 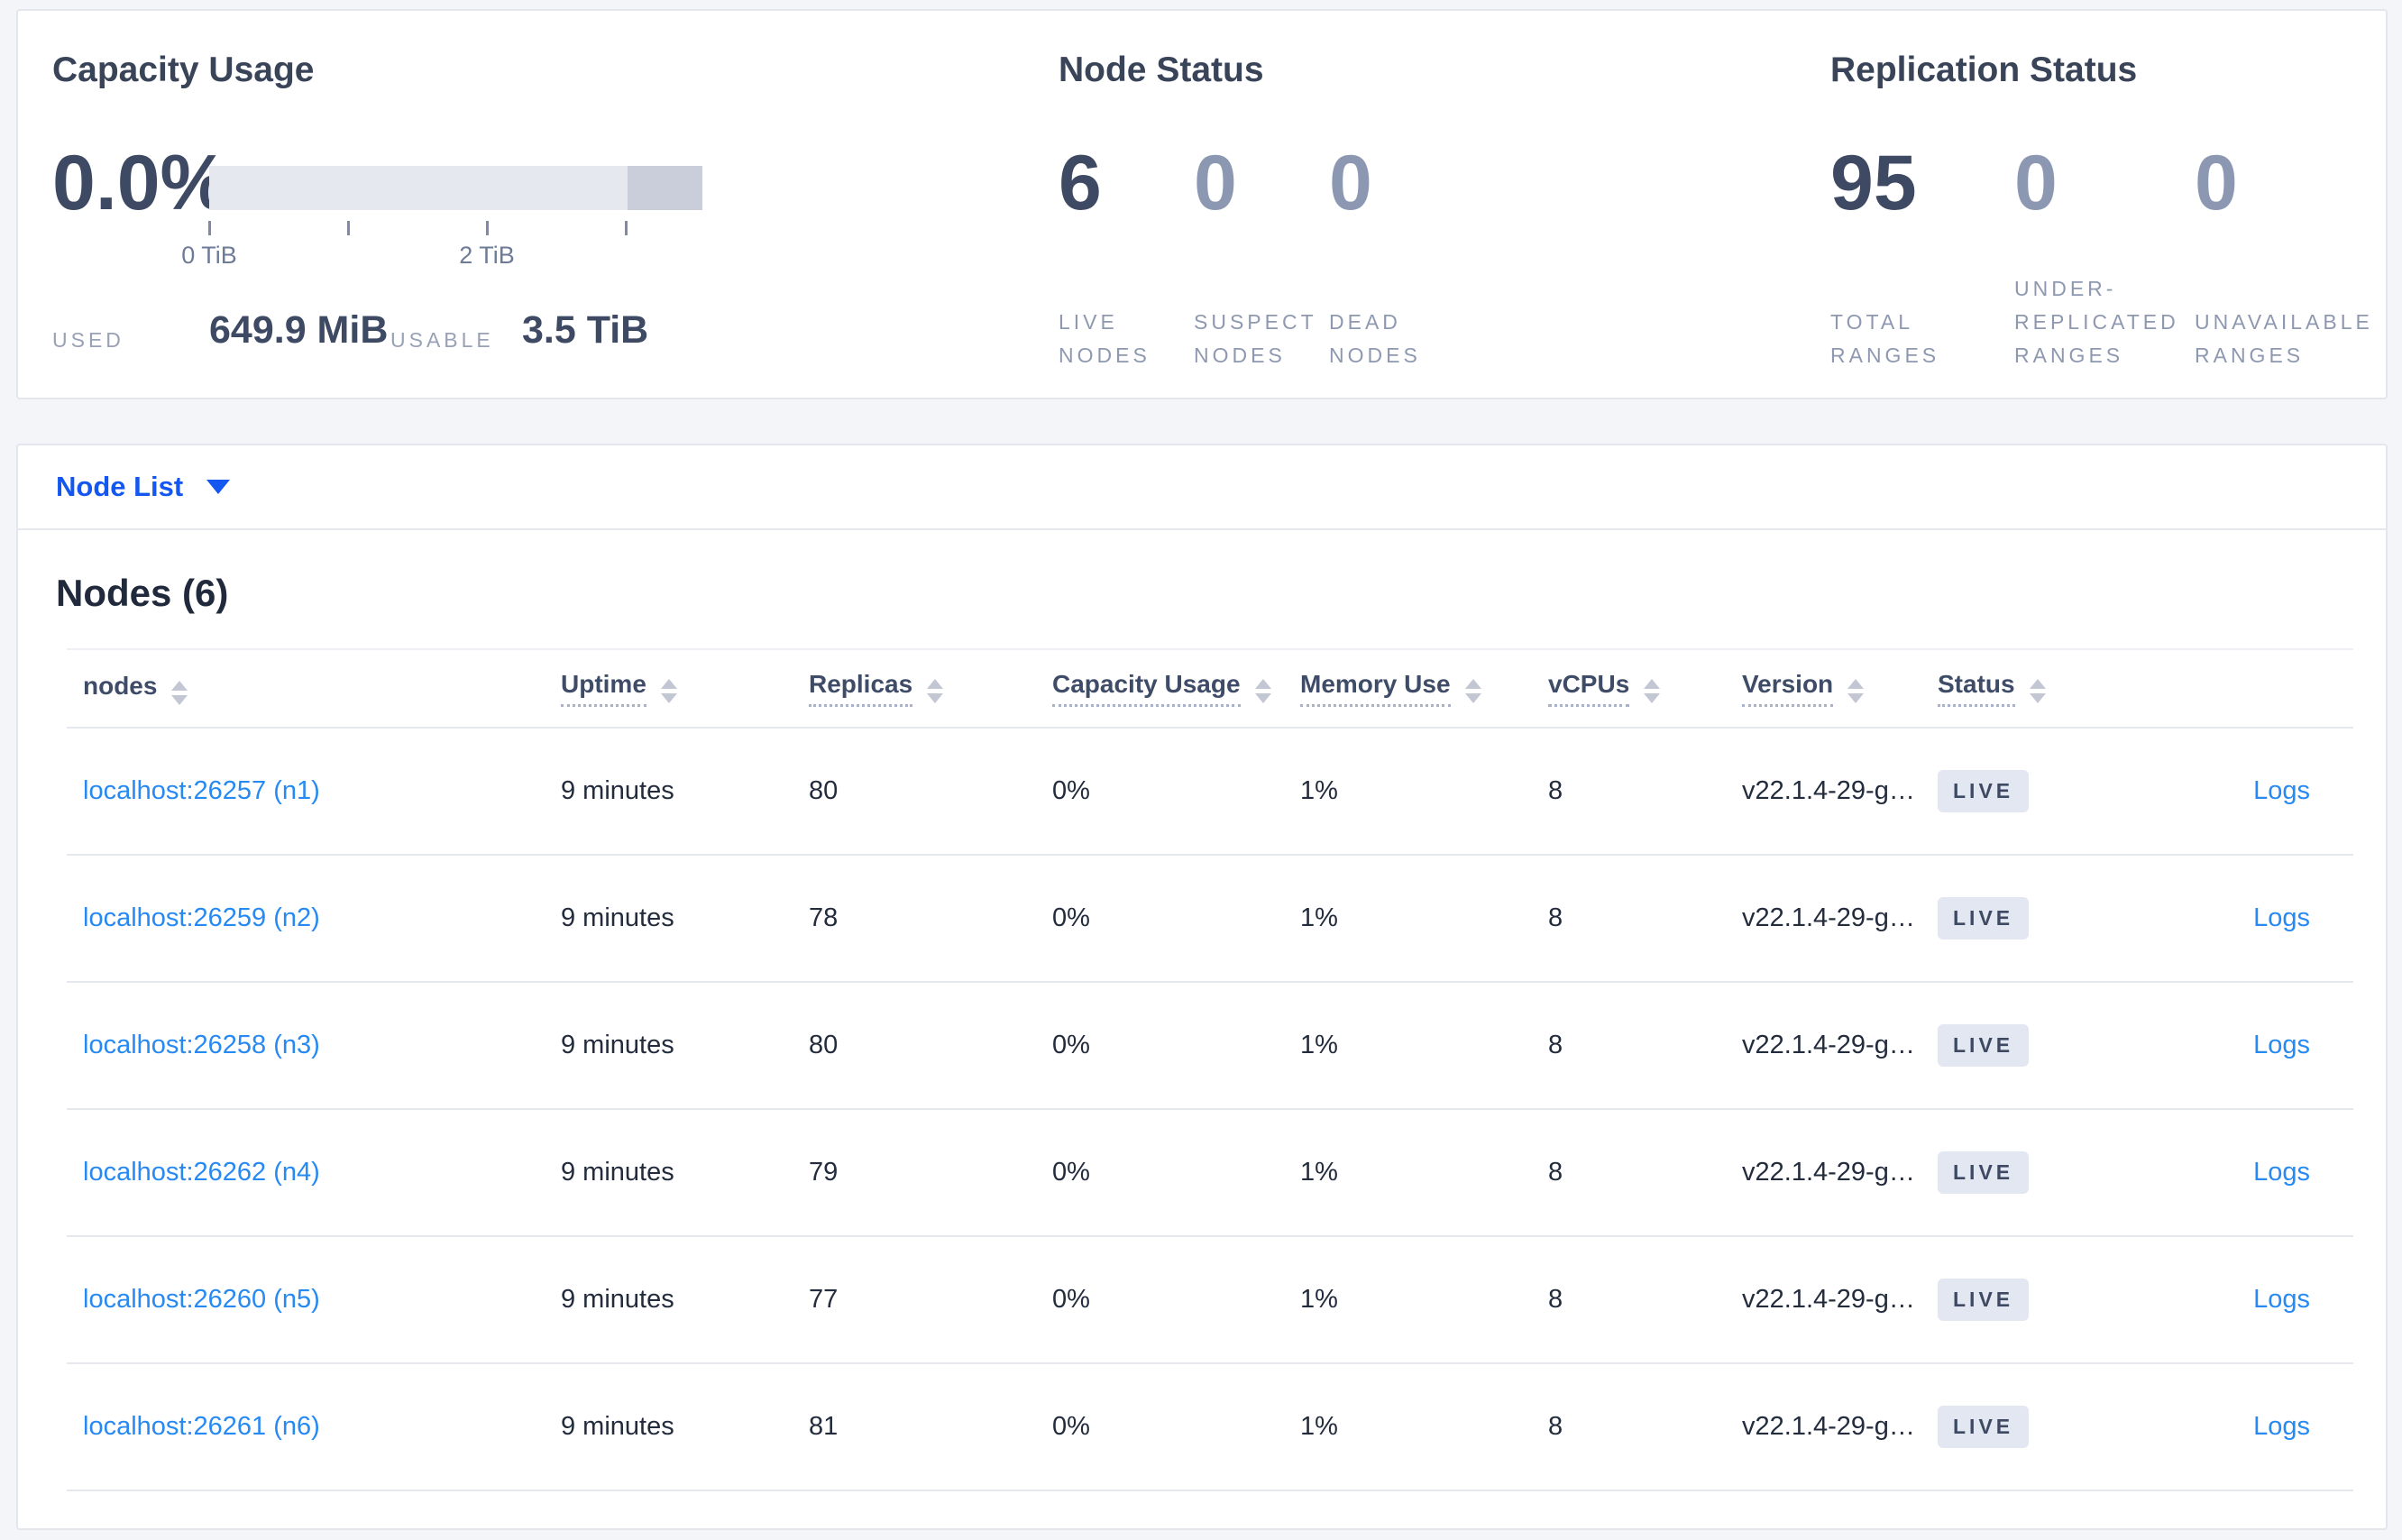 What do you see at coordinates (201, 917) in the screenshot?
I see `node-link: localhost:26259 (n2)` at bounding box center [201, 917].